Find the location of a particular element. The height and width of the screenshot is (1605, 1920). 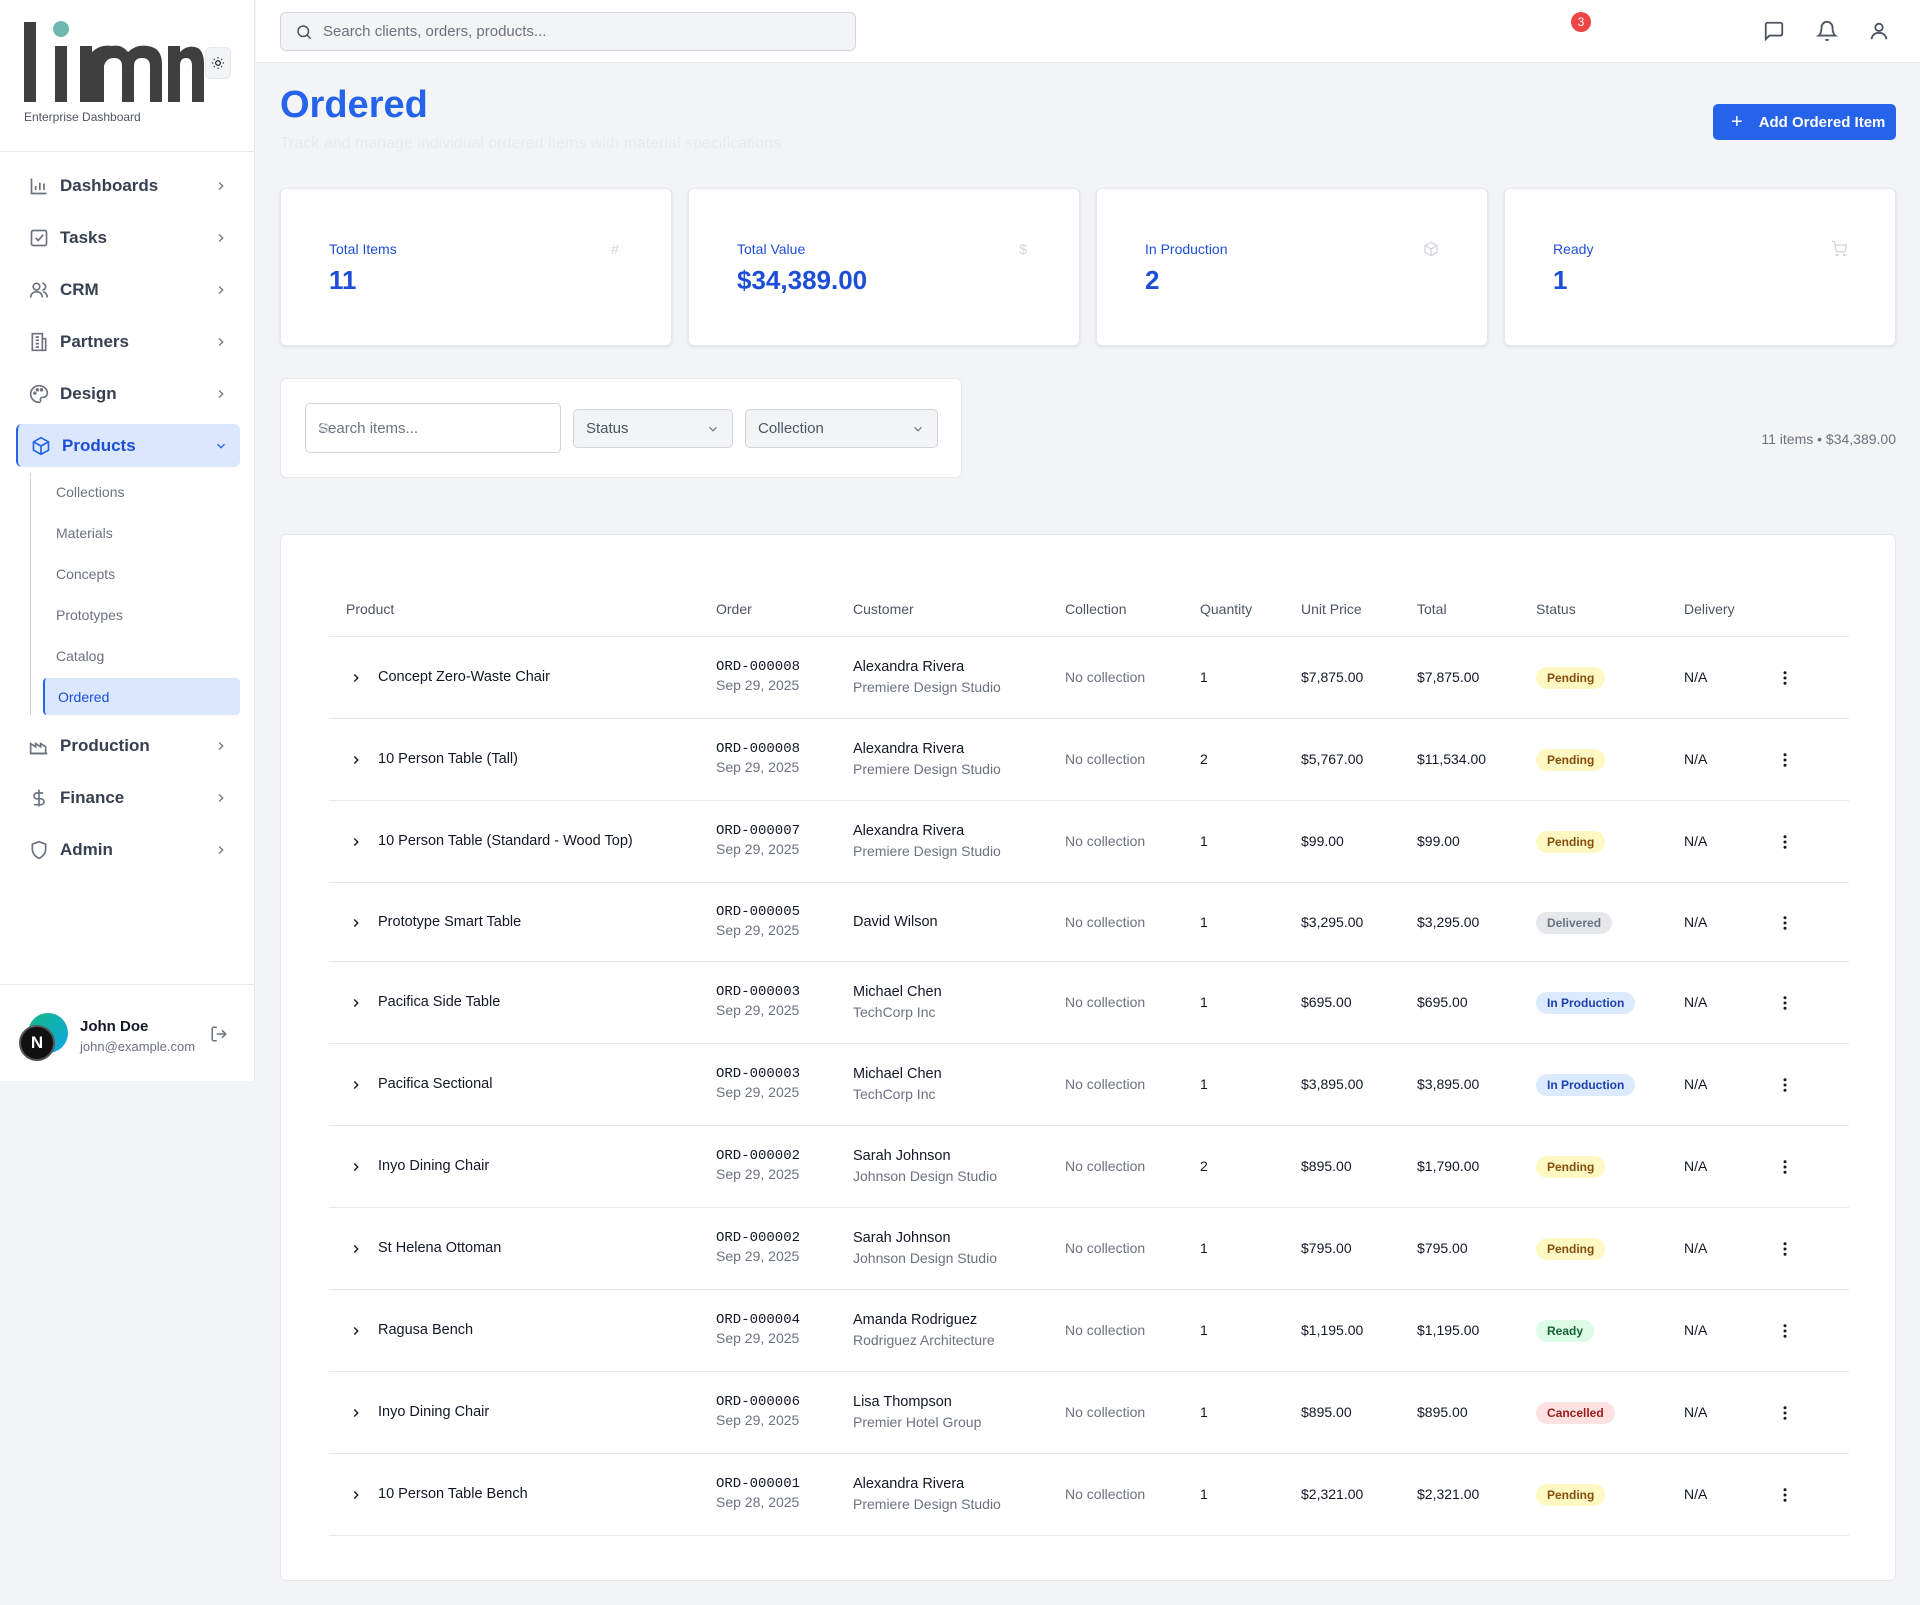

message-icon is located at coordinates (1774, 31).